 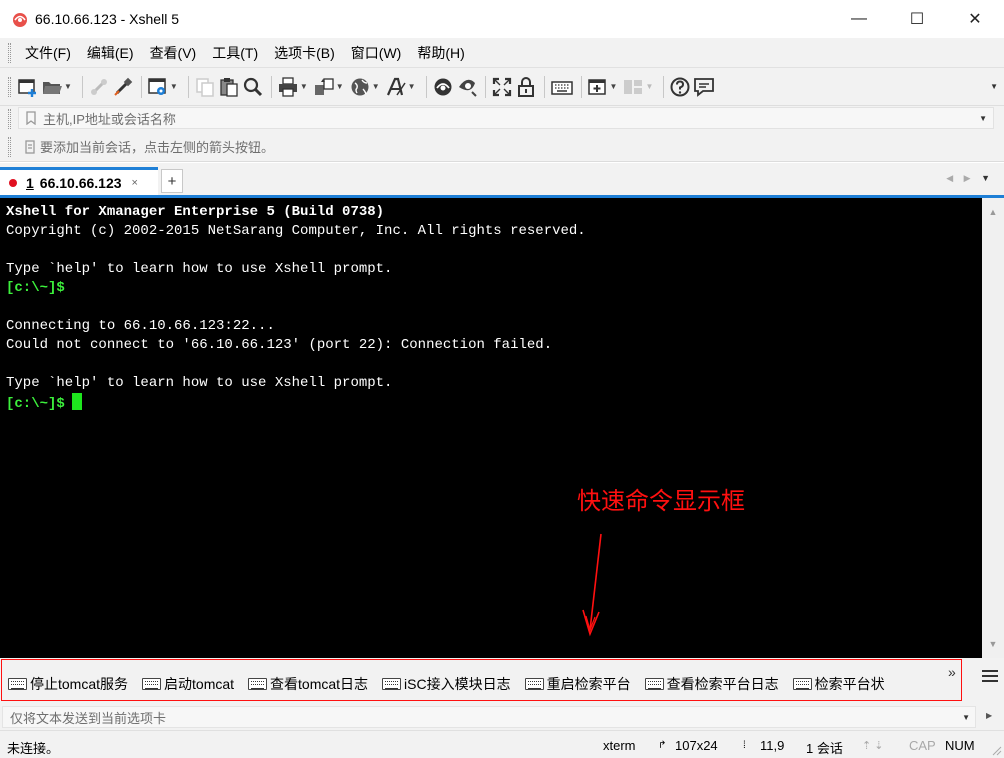 I want to click on session-hint-text: 要添加当前会话，点击左侧的箭头按钮。, so click(x=157, y=147).